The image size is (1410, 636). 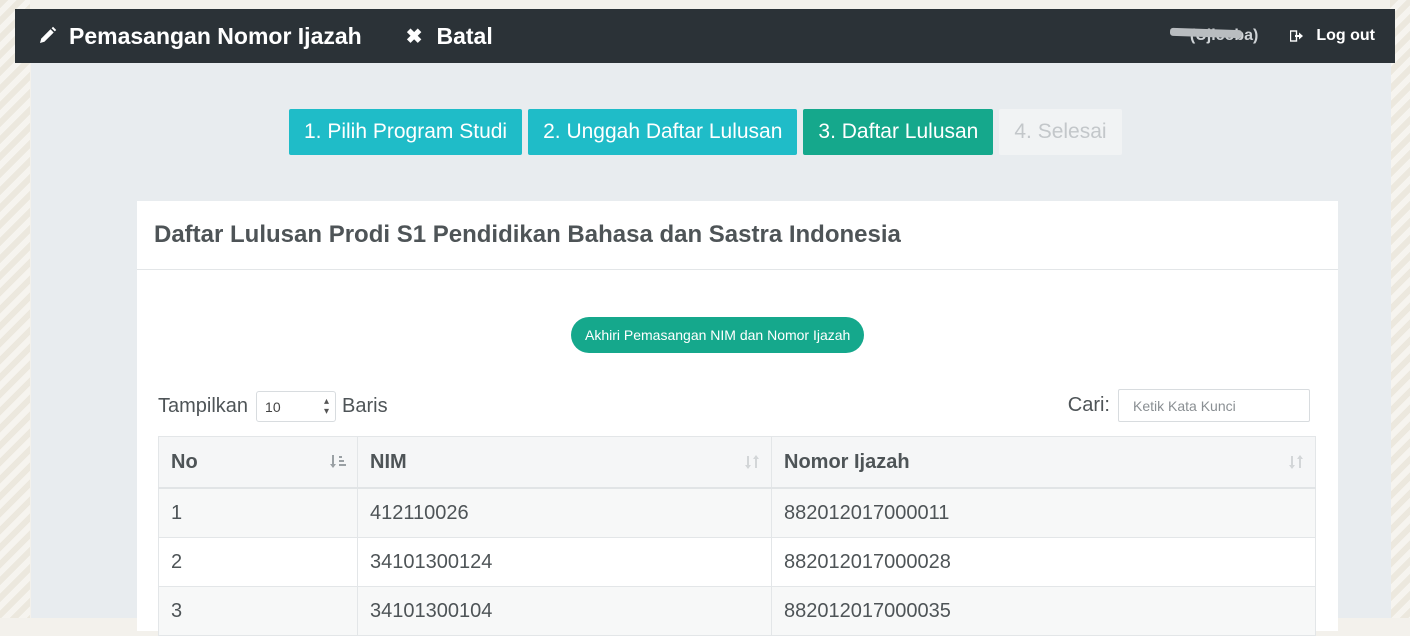 I want to click on column-header-label: No, so click(x=184, y=461).